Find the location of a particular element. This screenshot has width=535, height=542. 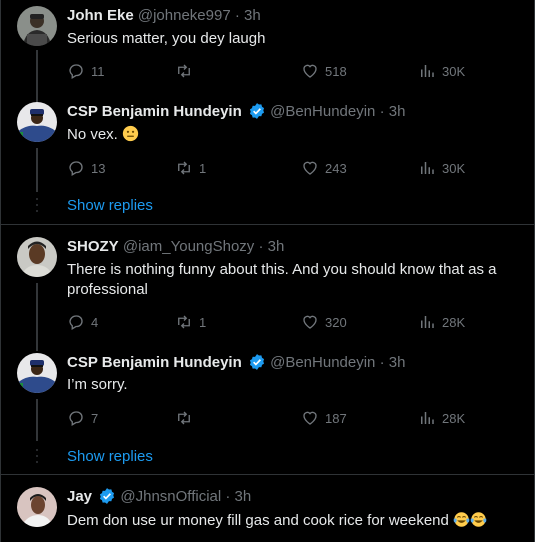

tweet-text: I’m sorry. is located at coordinates (97, 384).